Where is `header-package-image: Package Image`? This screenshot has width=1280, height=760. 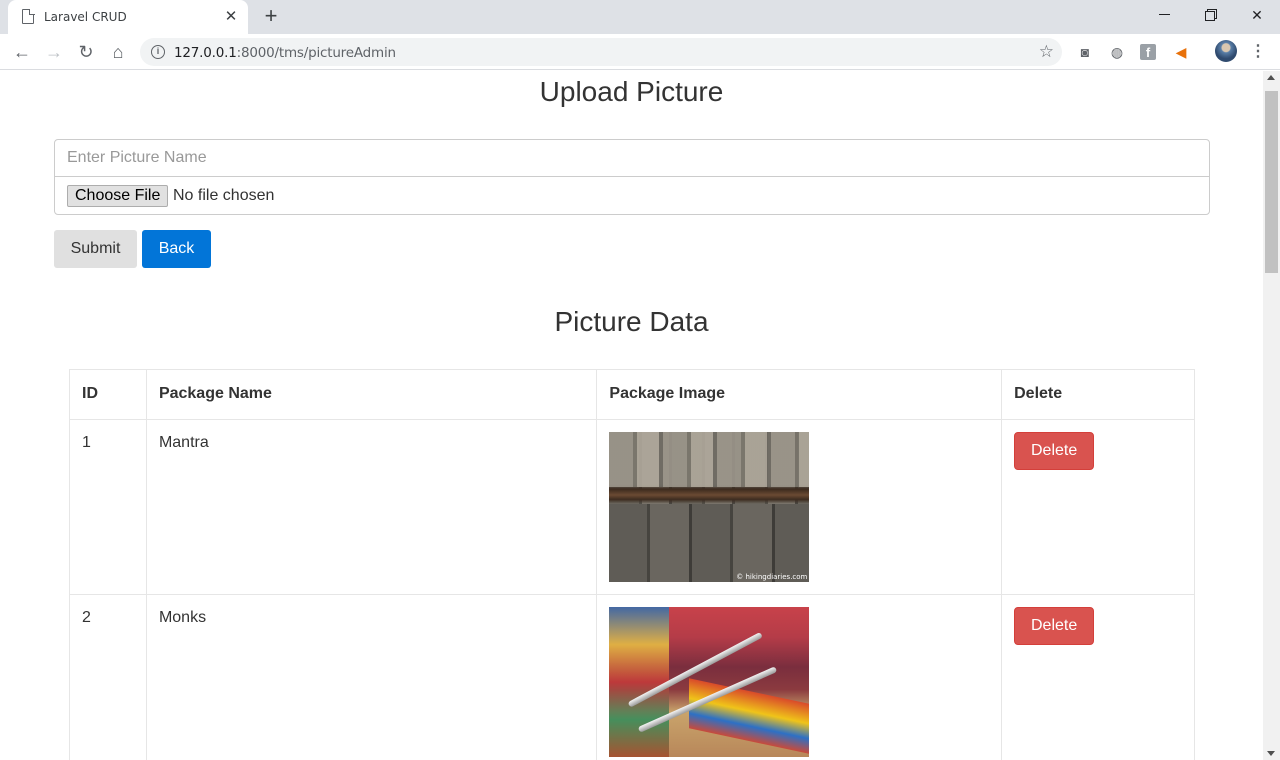
header-package-image: Package Image is located at coordinates (799, 394).